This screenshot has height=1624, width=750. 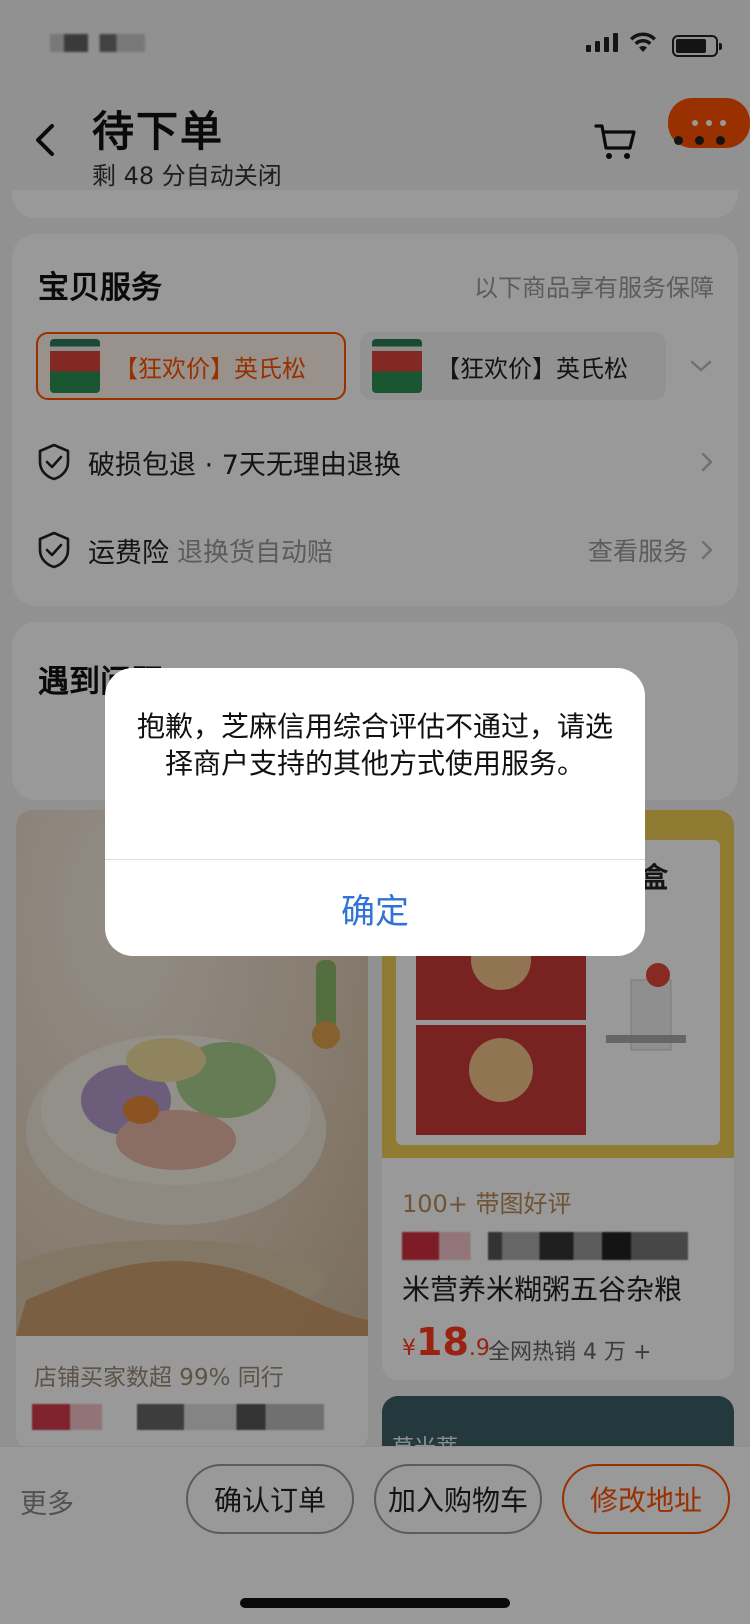 What do you see at coordinates (375, 908) in the screenshot?
I see `dialog-confirm-button: 确定` at bounding box center [375, 908].